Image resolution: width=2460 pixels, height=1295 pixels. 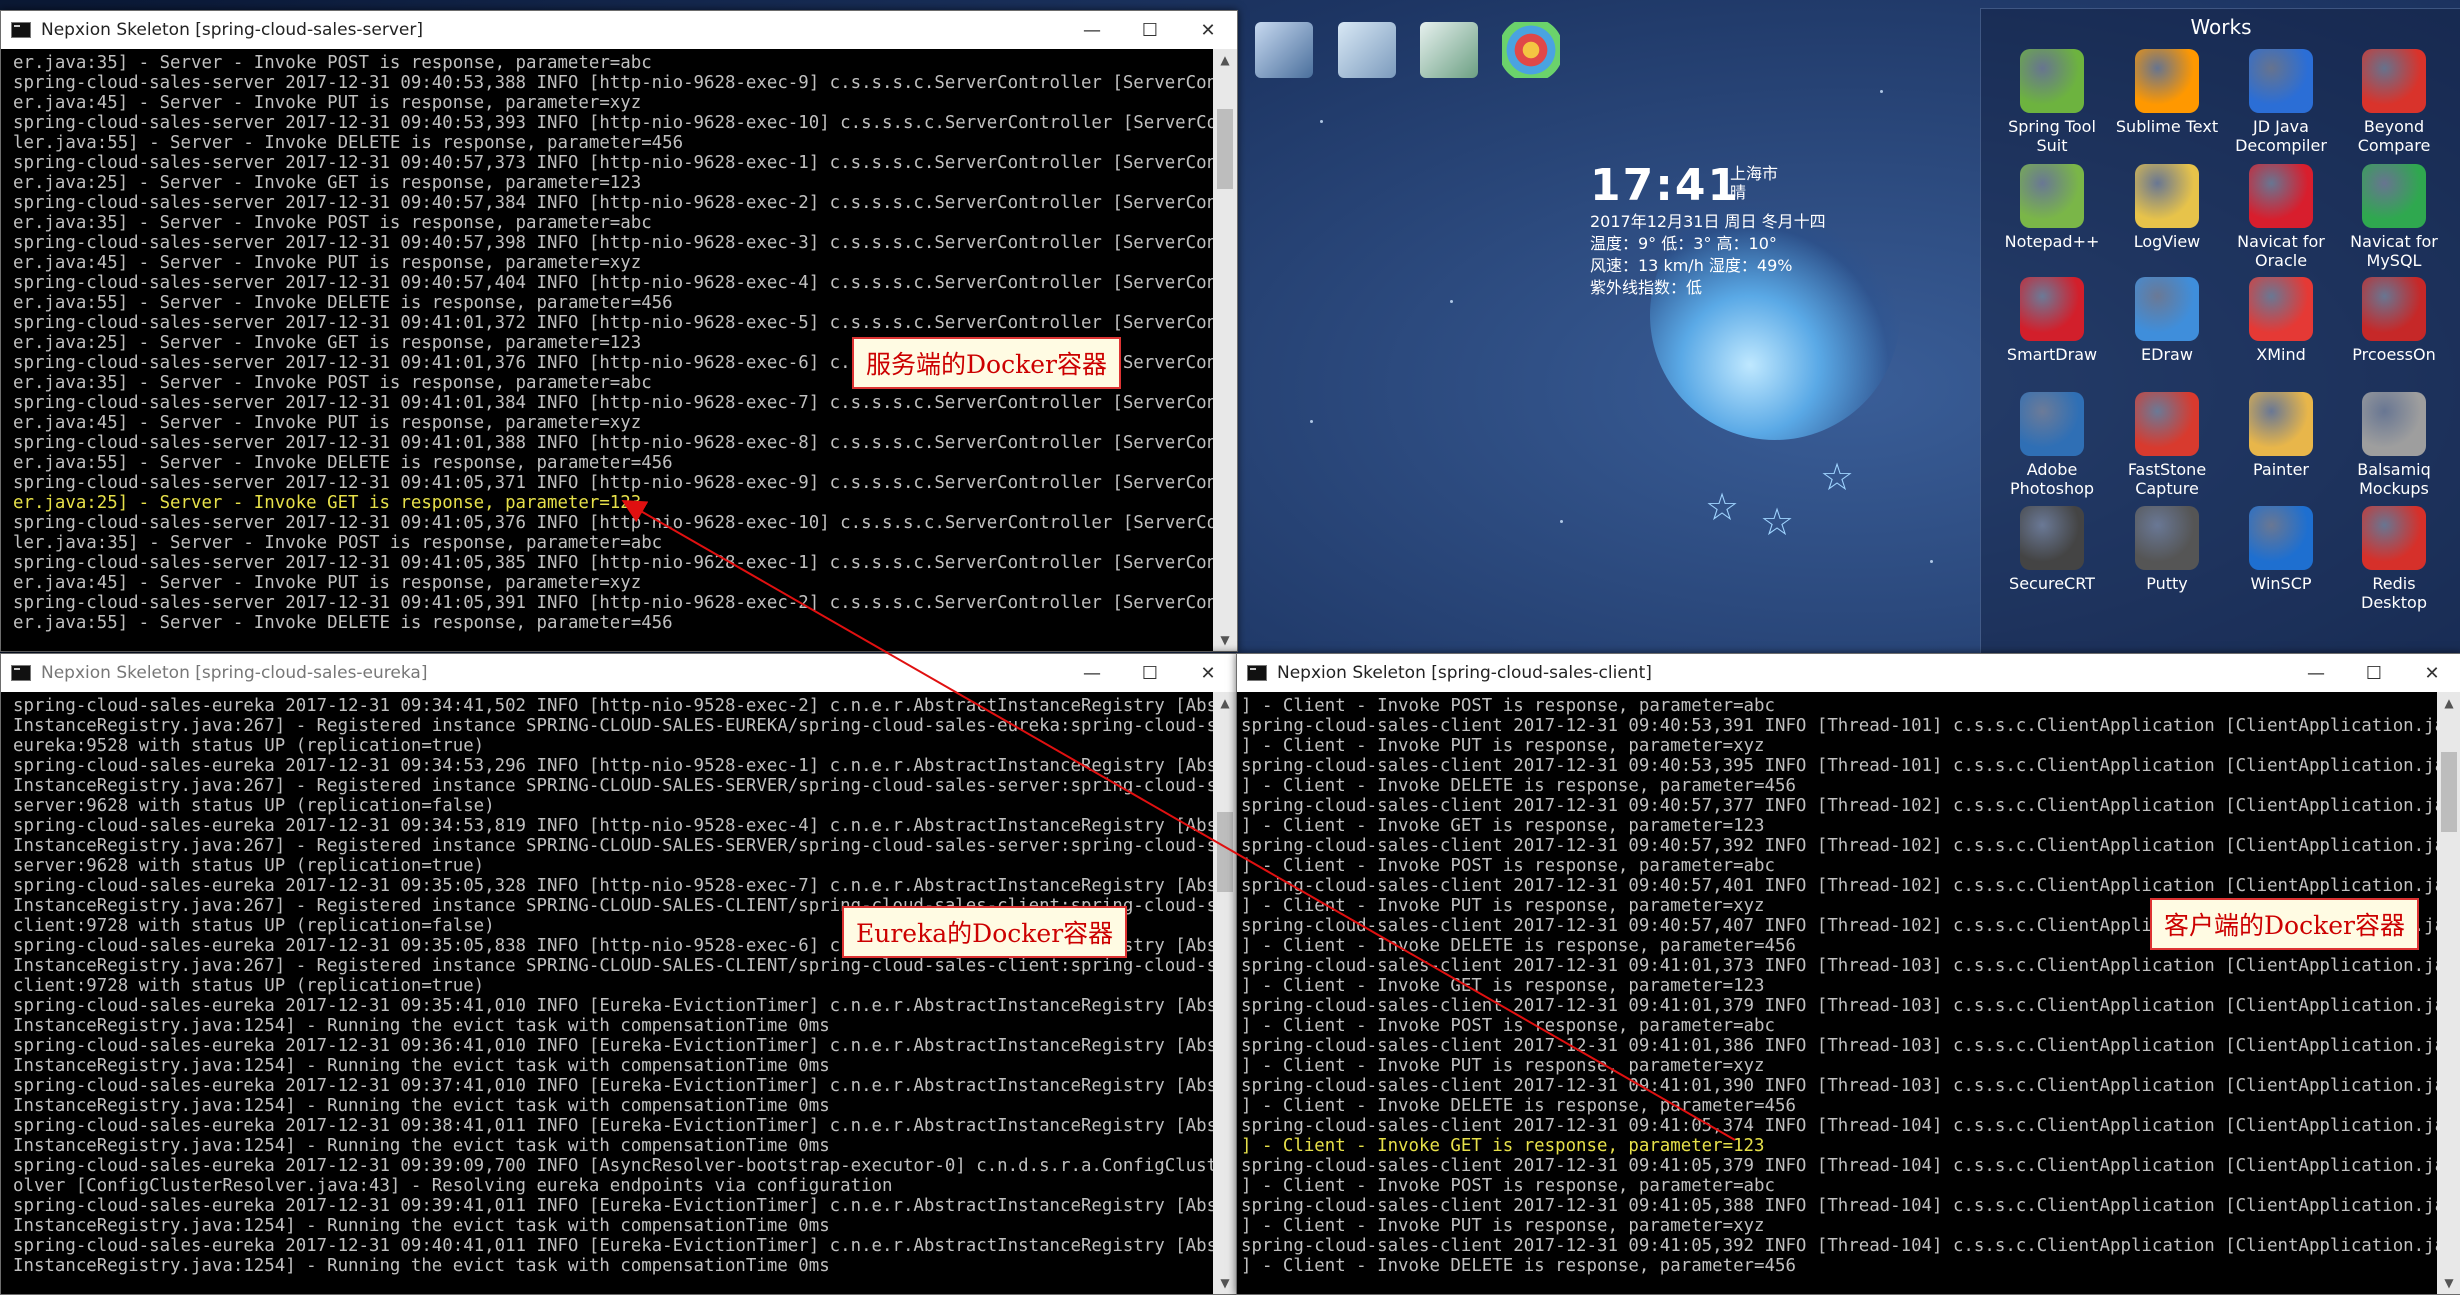 What do you see at coordinates (986, 363) in the screenshot?
I see `server-container-label: 服务端的Docker容器` at bounding box center [986, 363].